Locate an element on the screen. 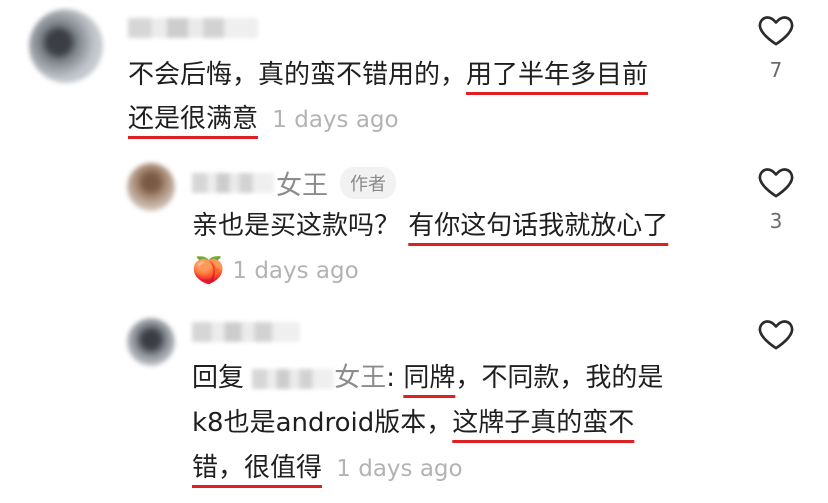 This screenshot has height=503, width=828. comment-text-highlight: 这牌子真的蛮不 is located at coordinates (543, 423).